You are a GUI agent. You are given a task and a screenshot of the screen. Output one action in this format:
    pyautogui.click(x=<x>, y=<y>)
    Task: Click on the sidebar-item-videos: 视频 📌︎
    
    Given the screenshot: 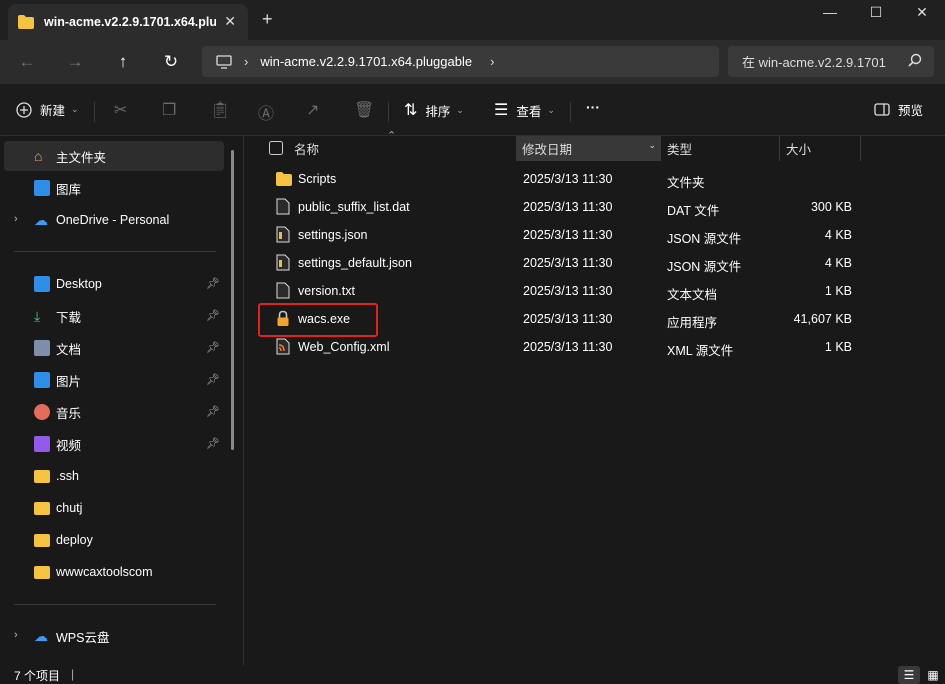 What is the action you would take?
    pyautogui.click(x=114, y=444)
    